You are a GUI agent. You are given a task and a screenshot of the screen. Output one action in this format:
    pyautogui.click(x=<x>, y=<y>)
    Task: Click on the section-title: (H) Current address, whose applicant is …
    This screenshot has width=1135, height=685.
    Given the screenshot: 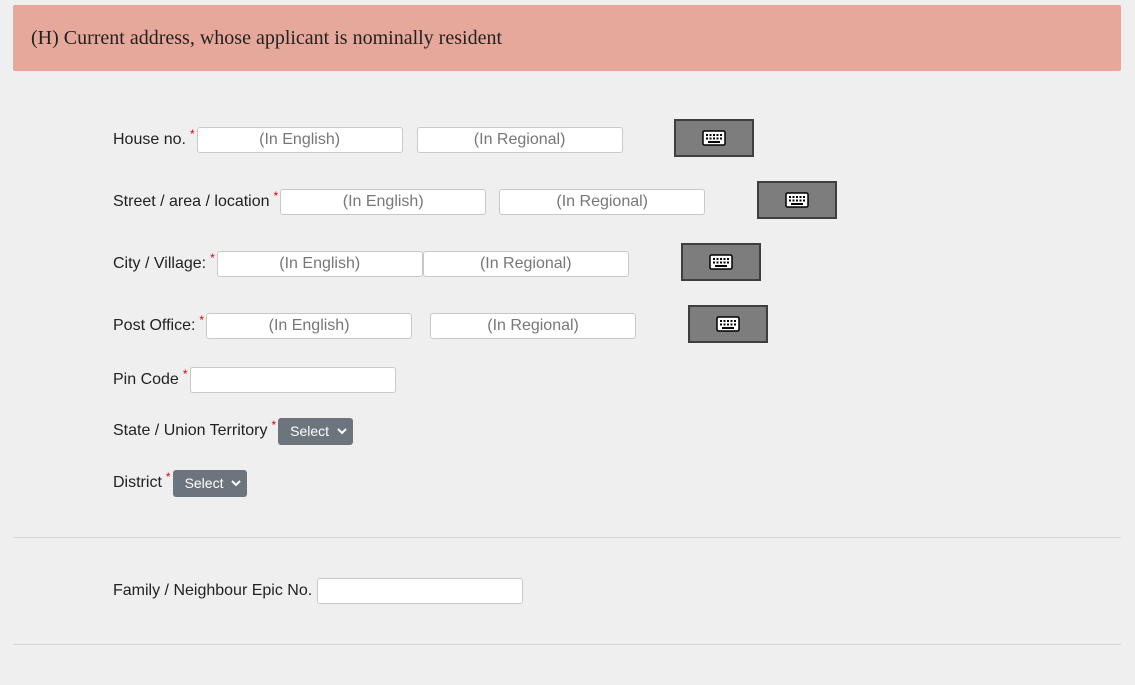 What is the action you would take?
    pyautogui.click(x=266, y=37)
    